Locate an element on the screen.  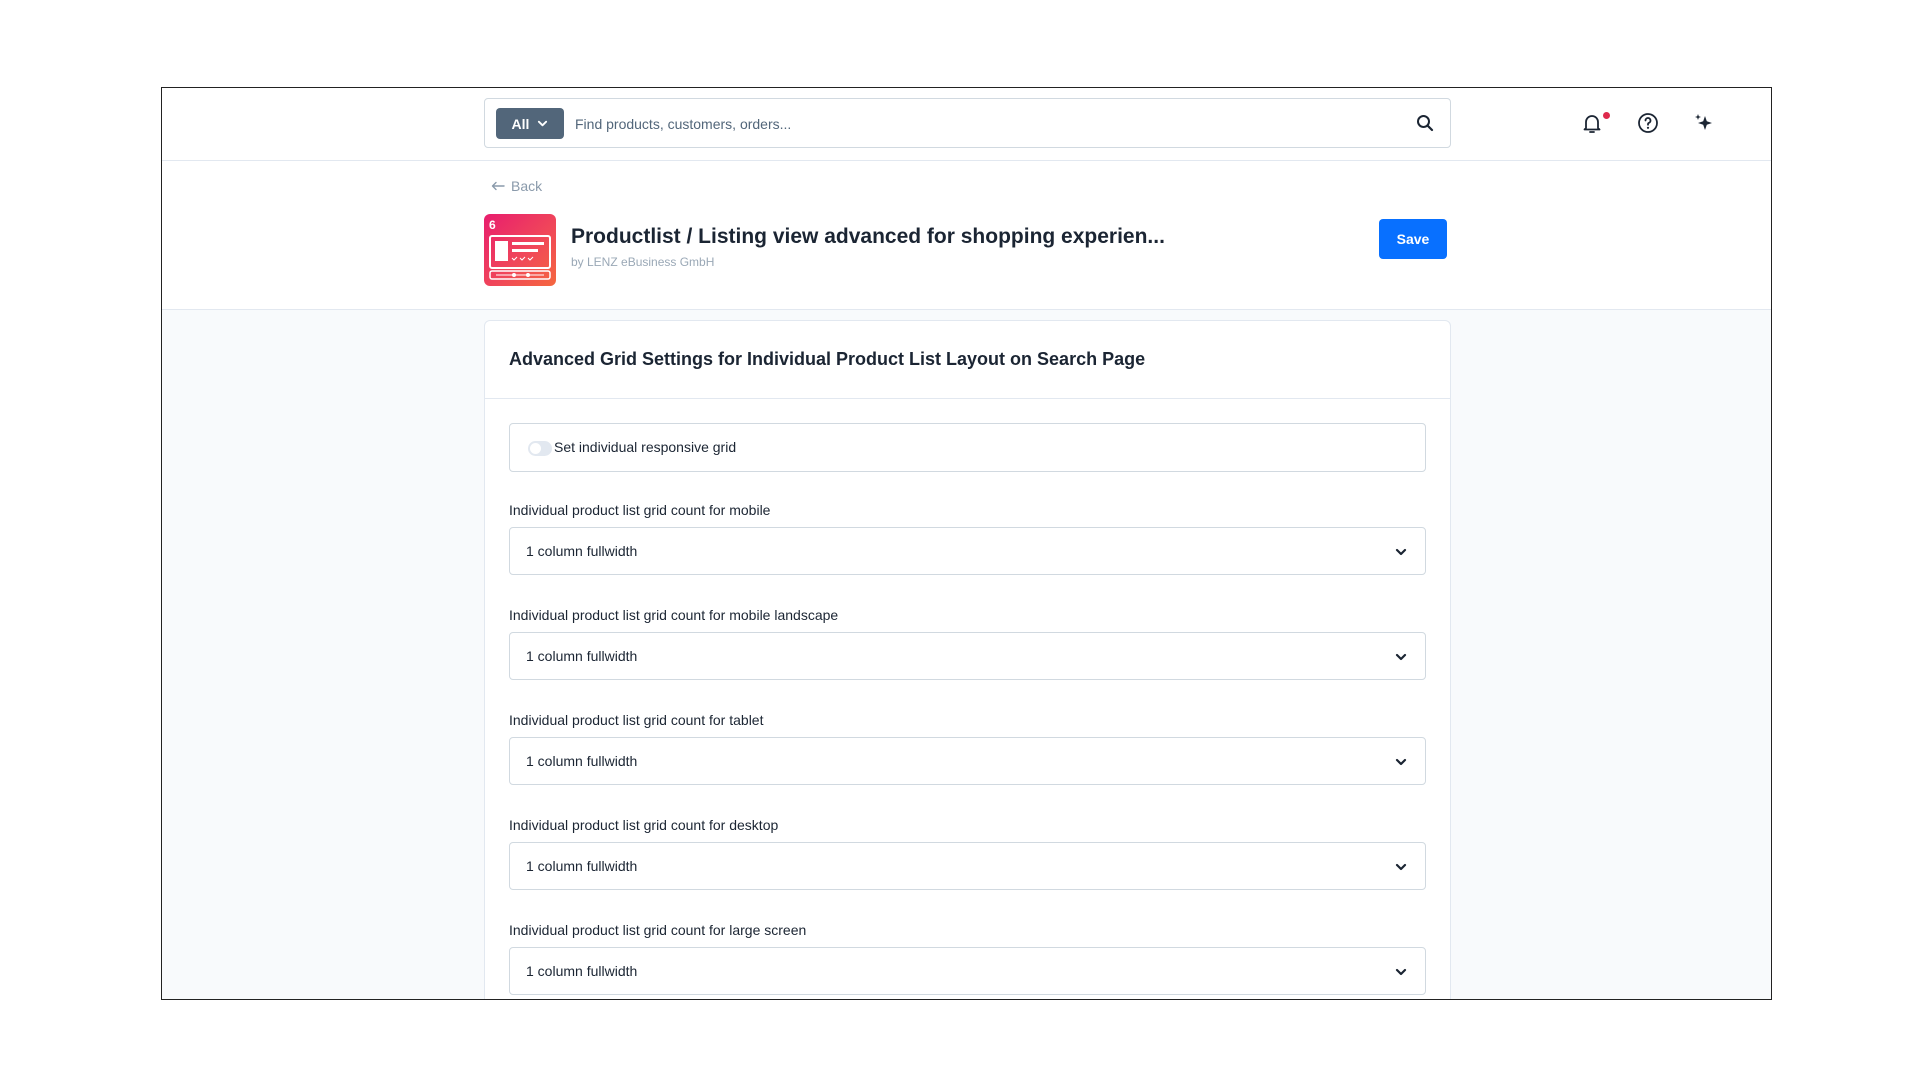
top-bar: All is located at coordinates (966, 124).